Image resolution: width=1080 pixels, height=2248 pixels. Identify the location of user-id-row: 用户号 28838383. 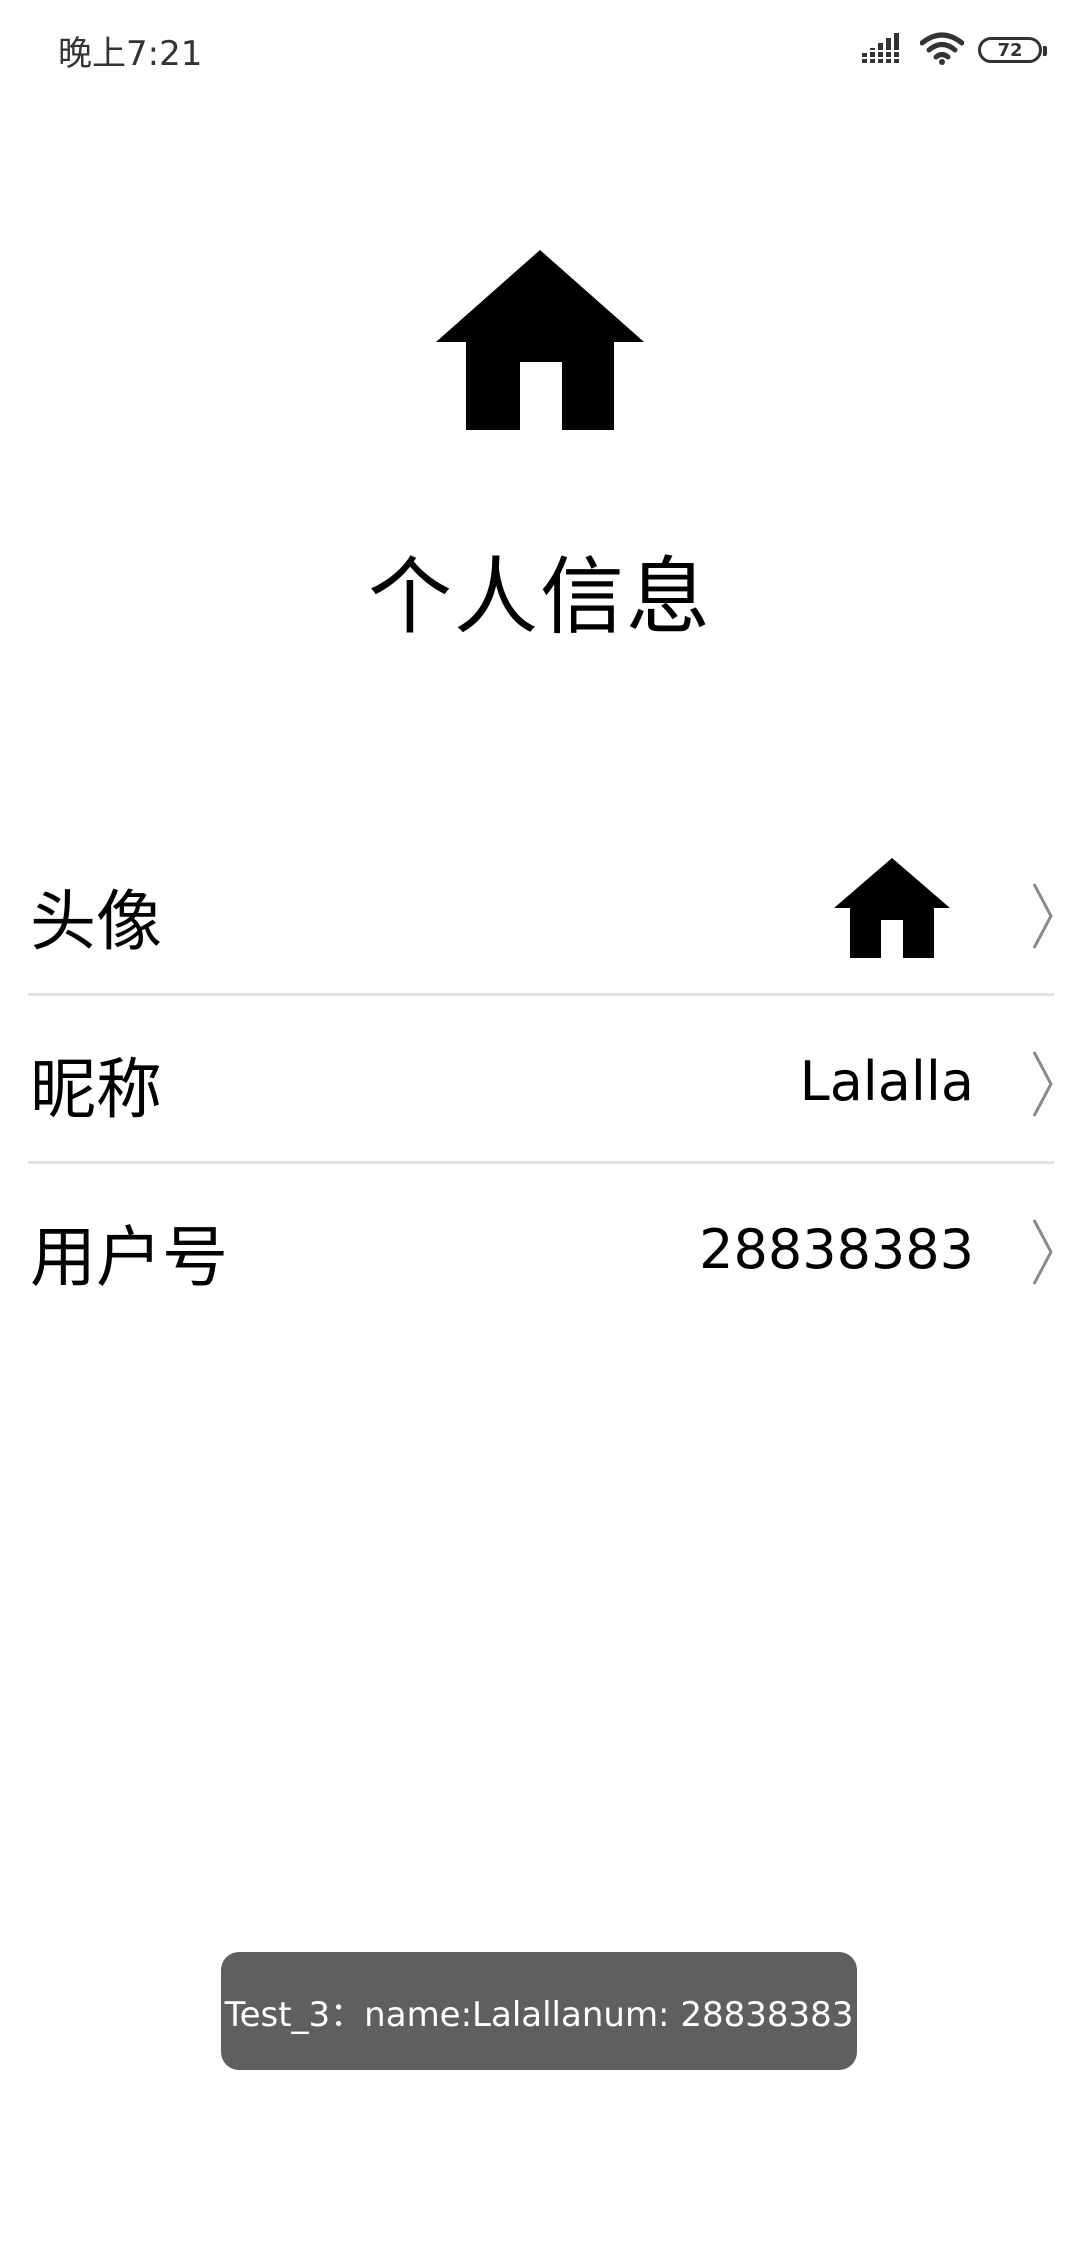
(541, 1248).